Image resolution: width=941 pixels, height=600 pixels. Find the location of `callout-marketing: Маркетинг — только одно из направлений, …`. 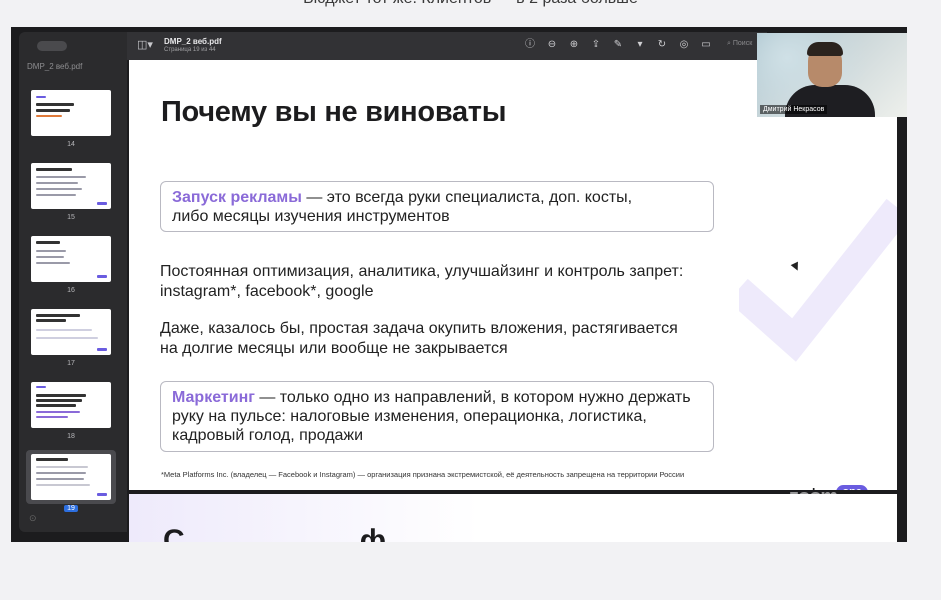

callout-marketing: Маркетинг — только одно из направлений, … is located at coordinates (437, 416).